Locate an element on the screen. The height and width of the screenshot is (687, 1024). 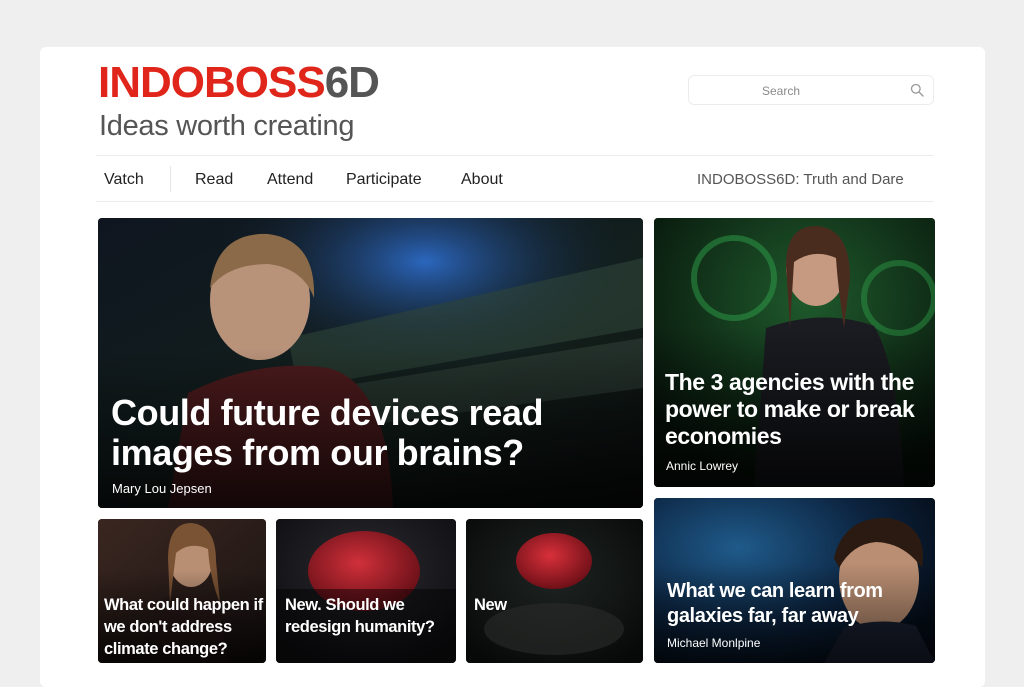
search-placeholder: Search is located at coordinates (781, 91).